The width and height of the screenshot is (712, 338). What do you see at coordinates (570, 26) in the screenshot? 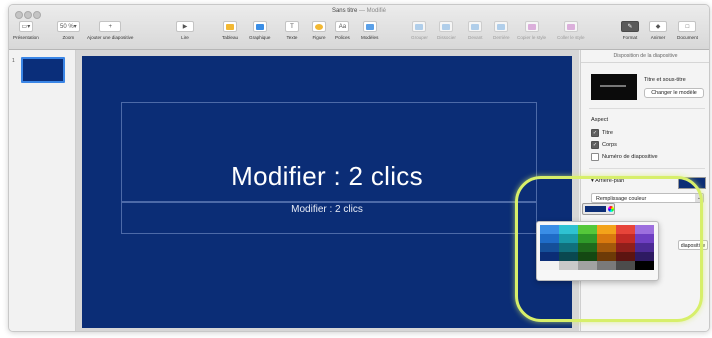
I see `paste-style-icon` at bounding box center [570, 26].